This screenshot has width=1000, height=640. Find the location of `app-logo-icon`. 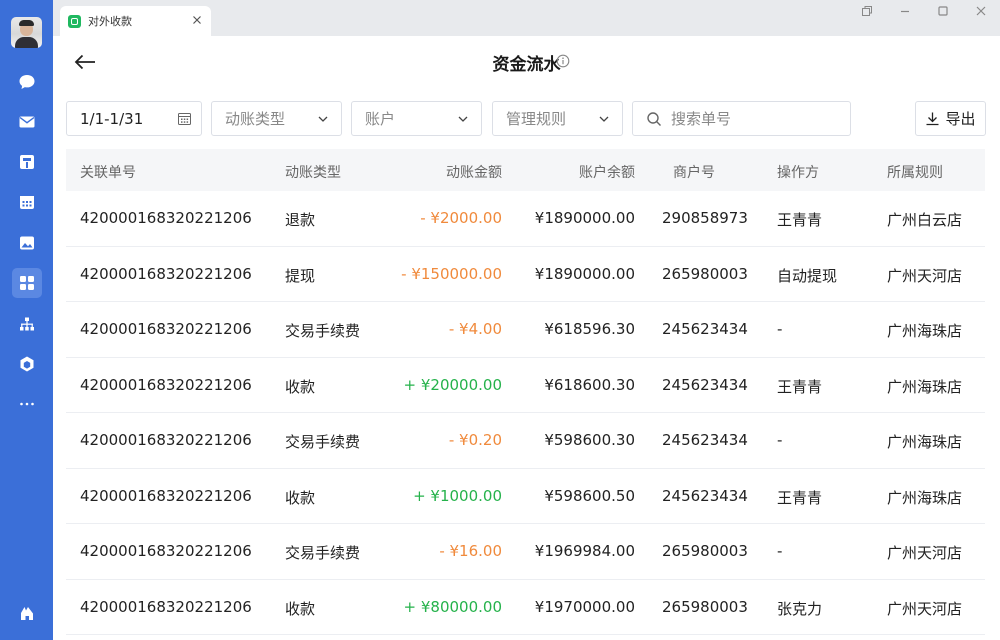

app-logo-icon is located at coordinates (74, 21).